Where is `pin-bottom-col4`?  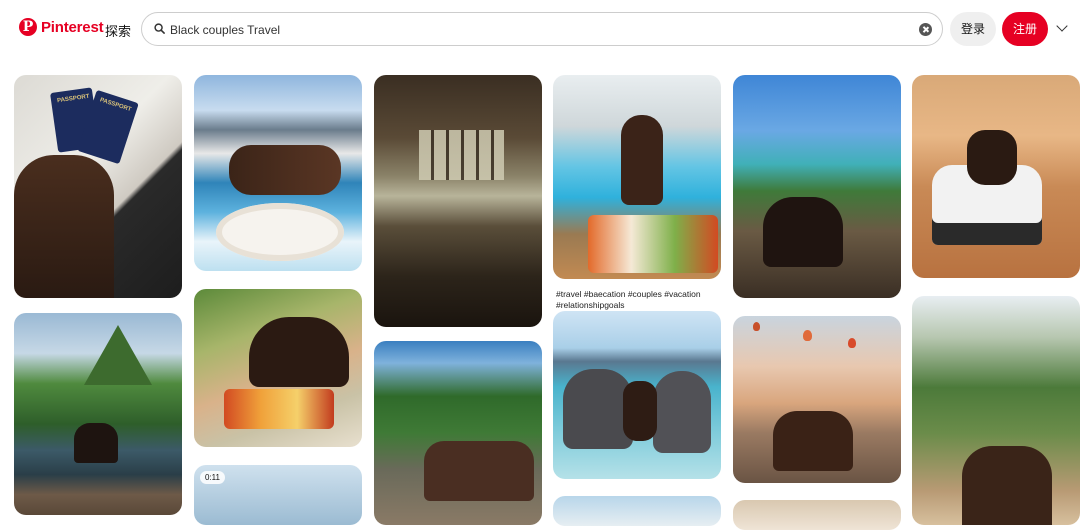 pin-bottom-col4 is located at coordinates (637, 511).